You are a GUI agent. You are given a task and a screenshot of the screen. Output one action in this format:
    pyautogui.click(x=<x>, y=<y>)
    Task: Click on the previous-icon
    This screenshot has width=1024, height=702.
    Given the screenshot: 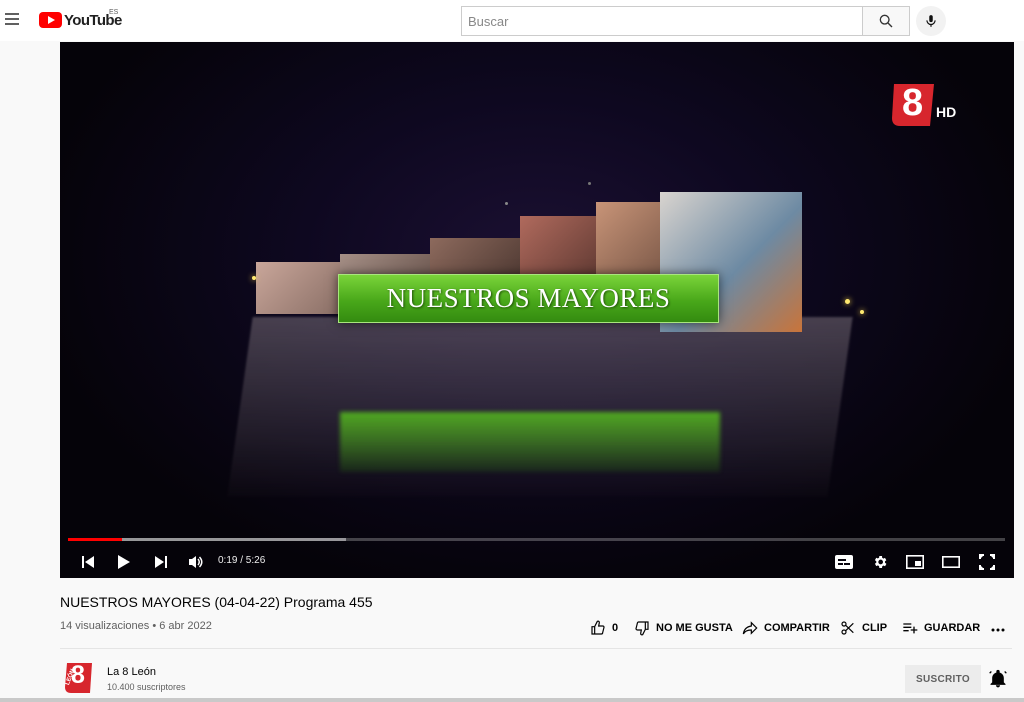 What is the action you would take?
    pyautogui.click(x=88, y=562)
    